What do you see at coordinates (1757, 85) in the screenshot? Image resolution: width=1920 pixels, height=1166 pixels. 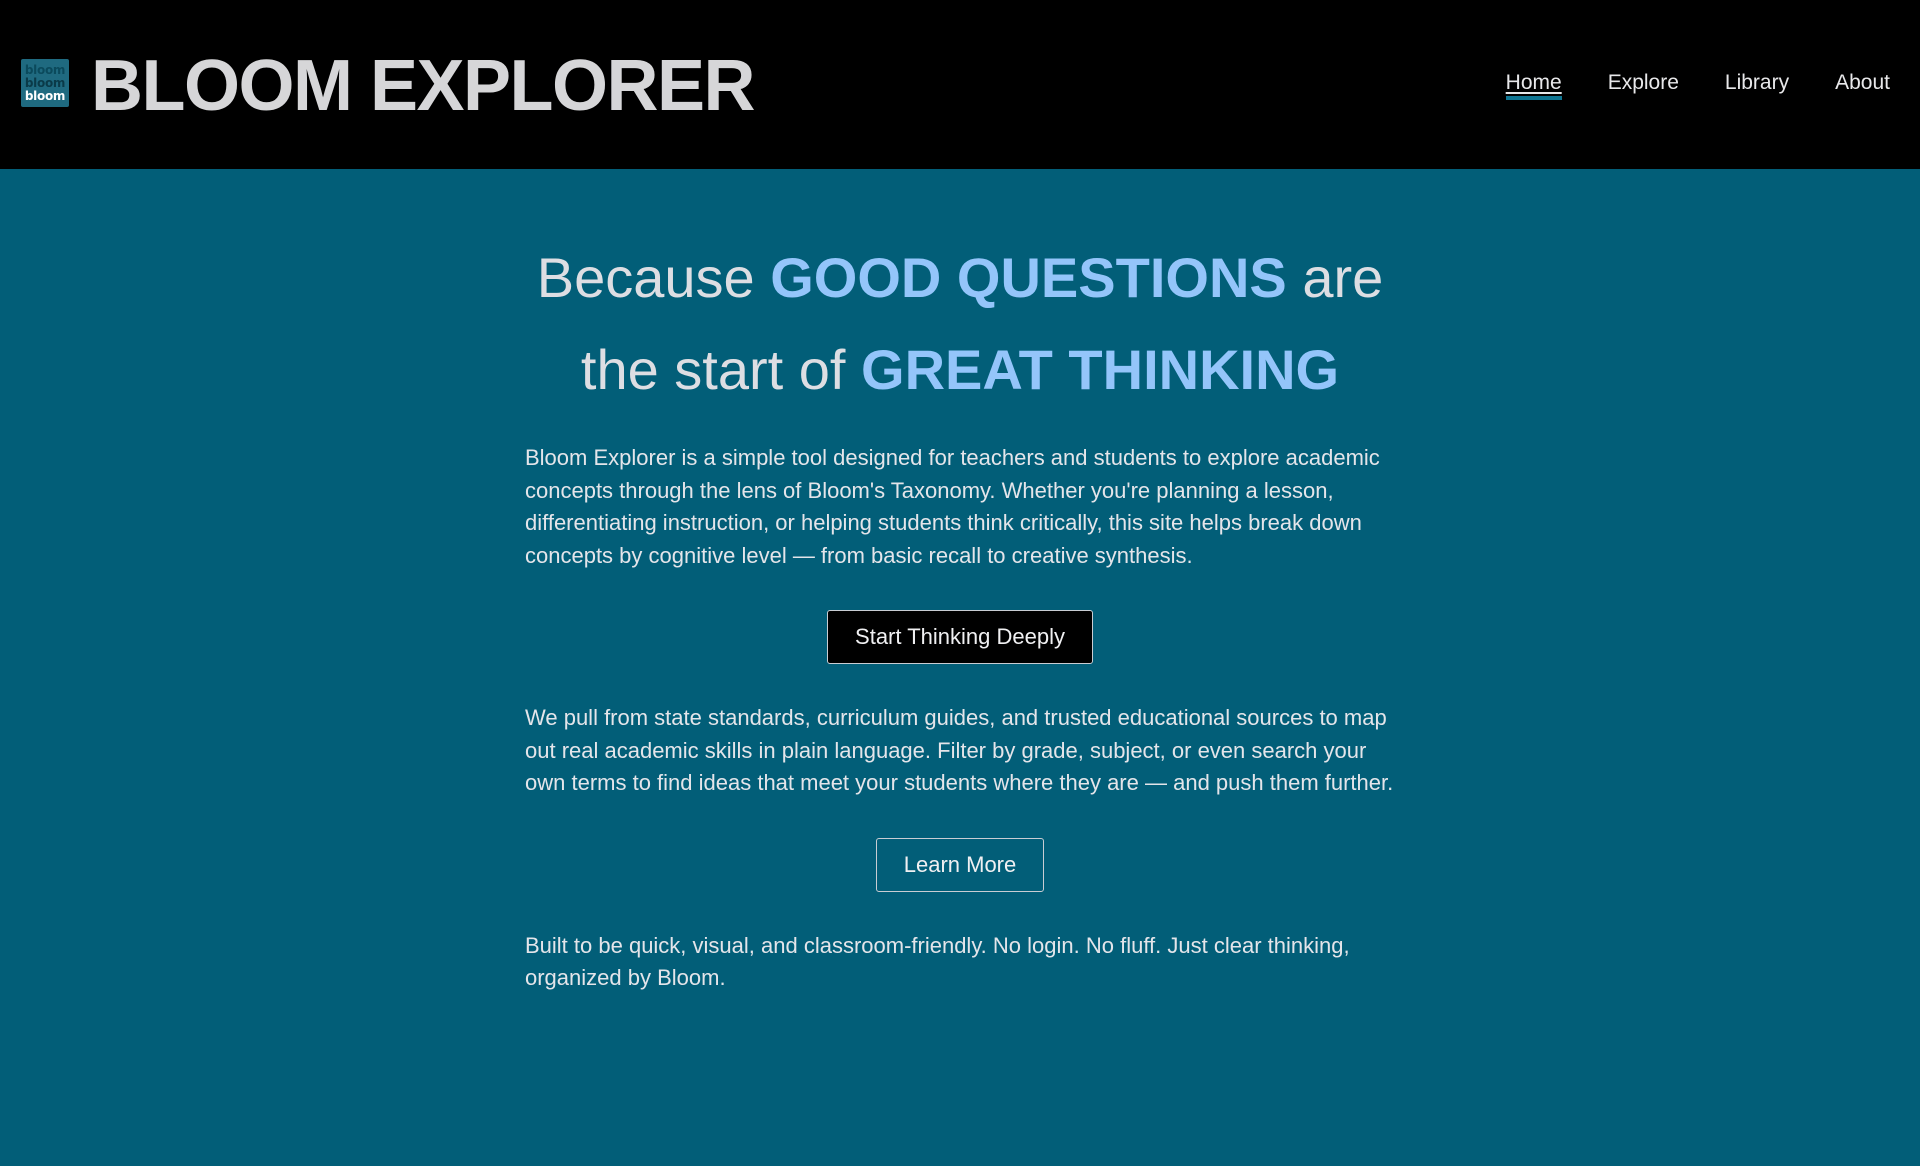 I see `nav-item-library: Library` at bounding box center [1757, 85].